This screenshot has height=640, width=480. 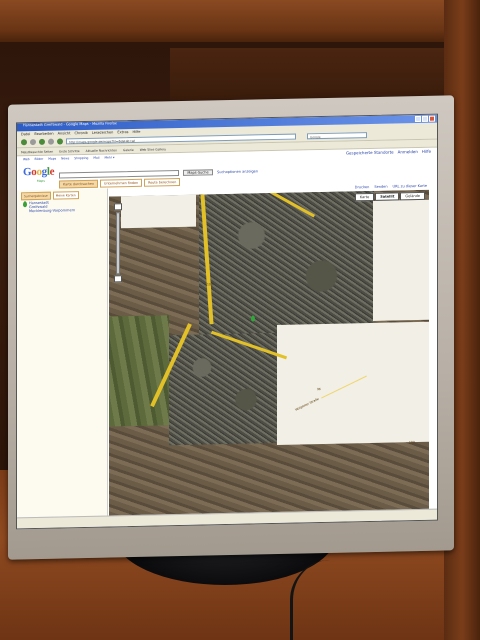 What do you see at coordinates (418, 119) in the screenshot?
I see `minimize-icon` at bounding box center [418, 119].